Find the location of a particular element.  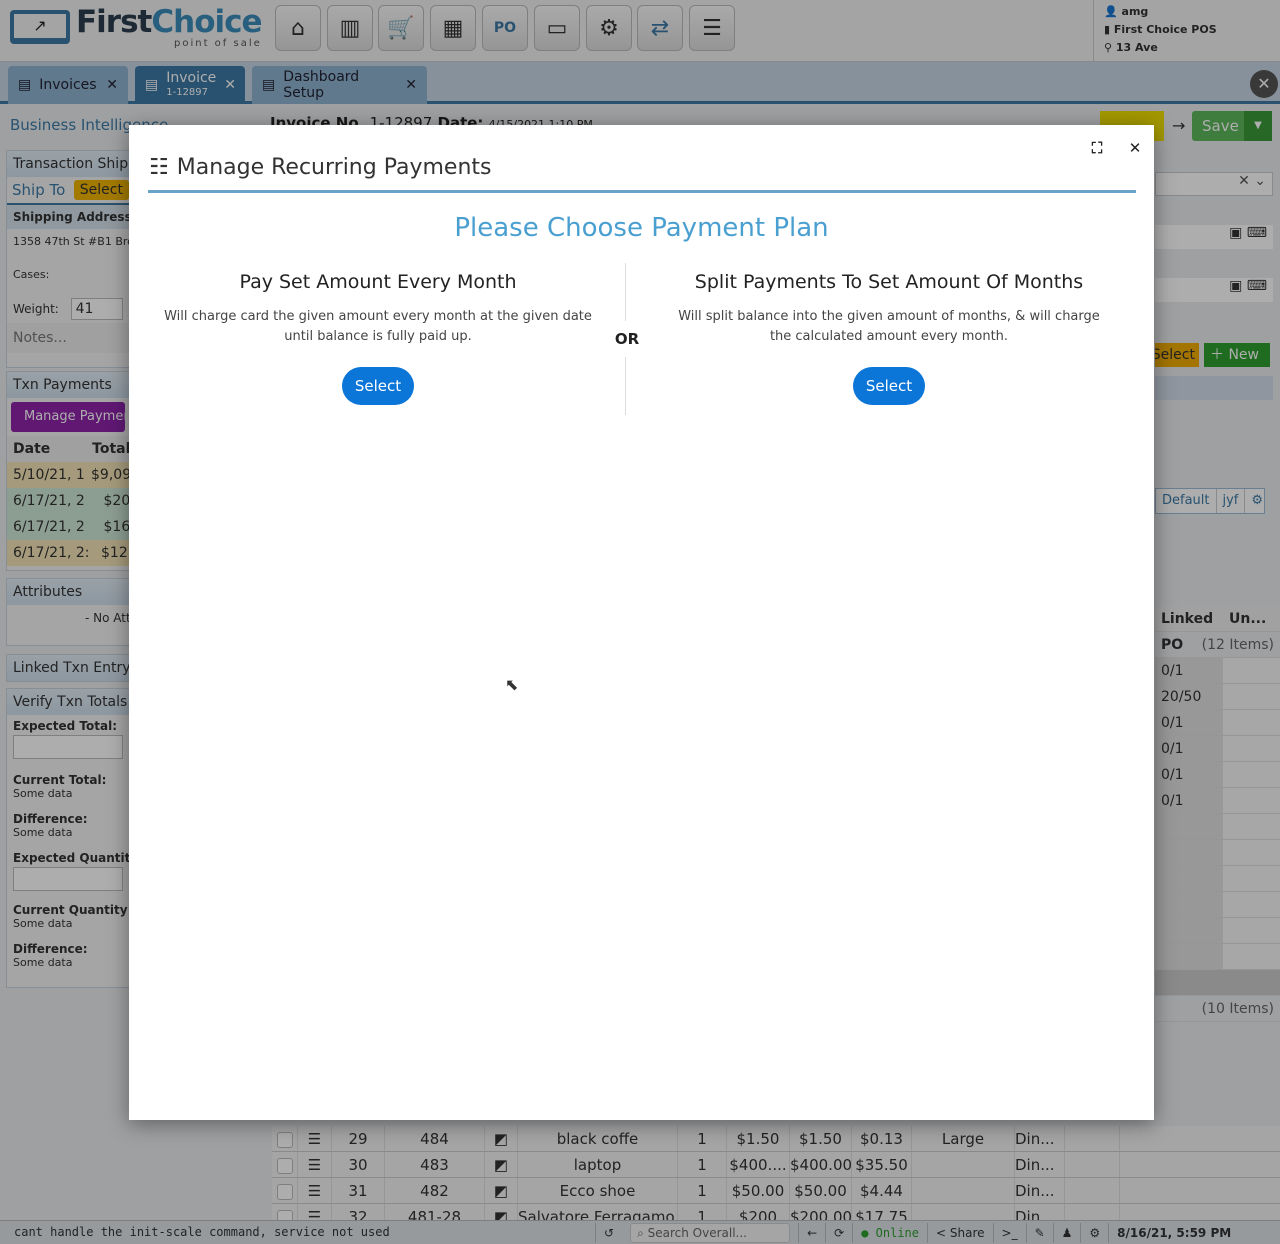

mouse-cursor-icon: ⬉ is located at coordinates (512, 684).